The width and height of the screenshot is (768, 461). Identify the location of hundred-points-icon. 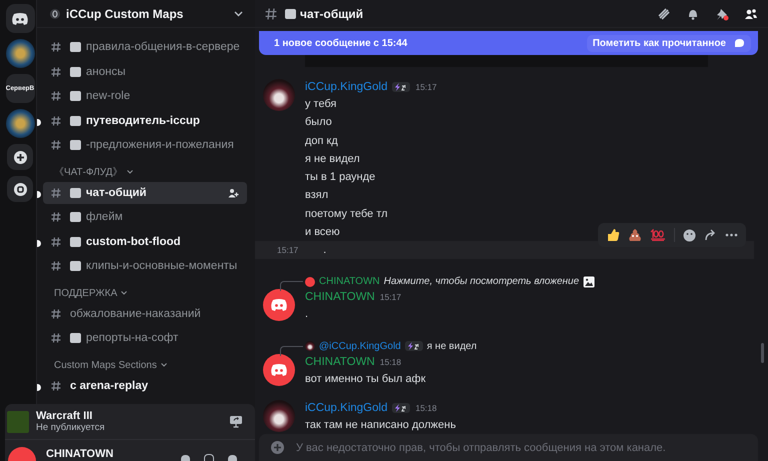
(658, 235).